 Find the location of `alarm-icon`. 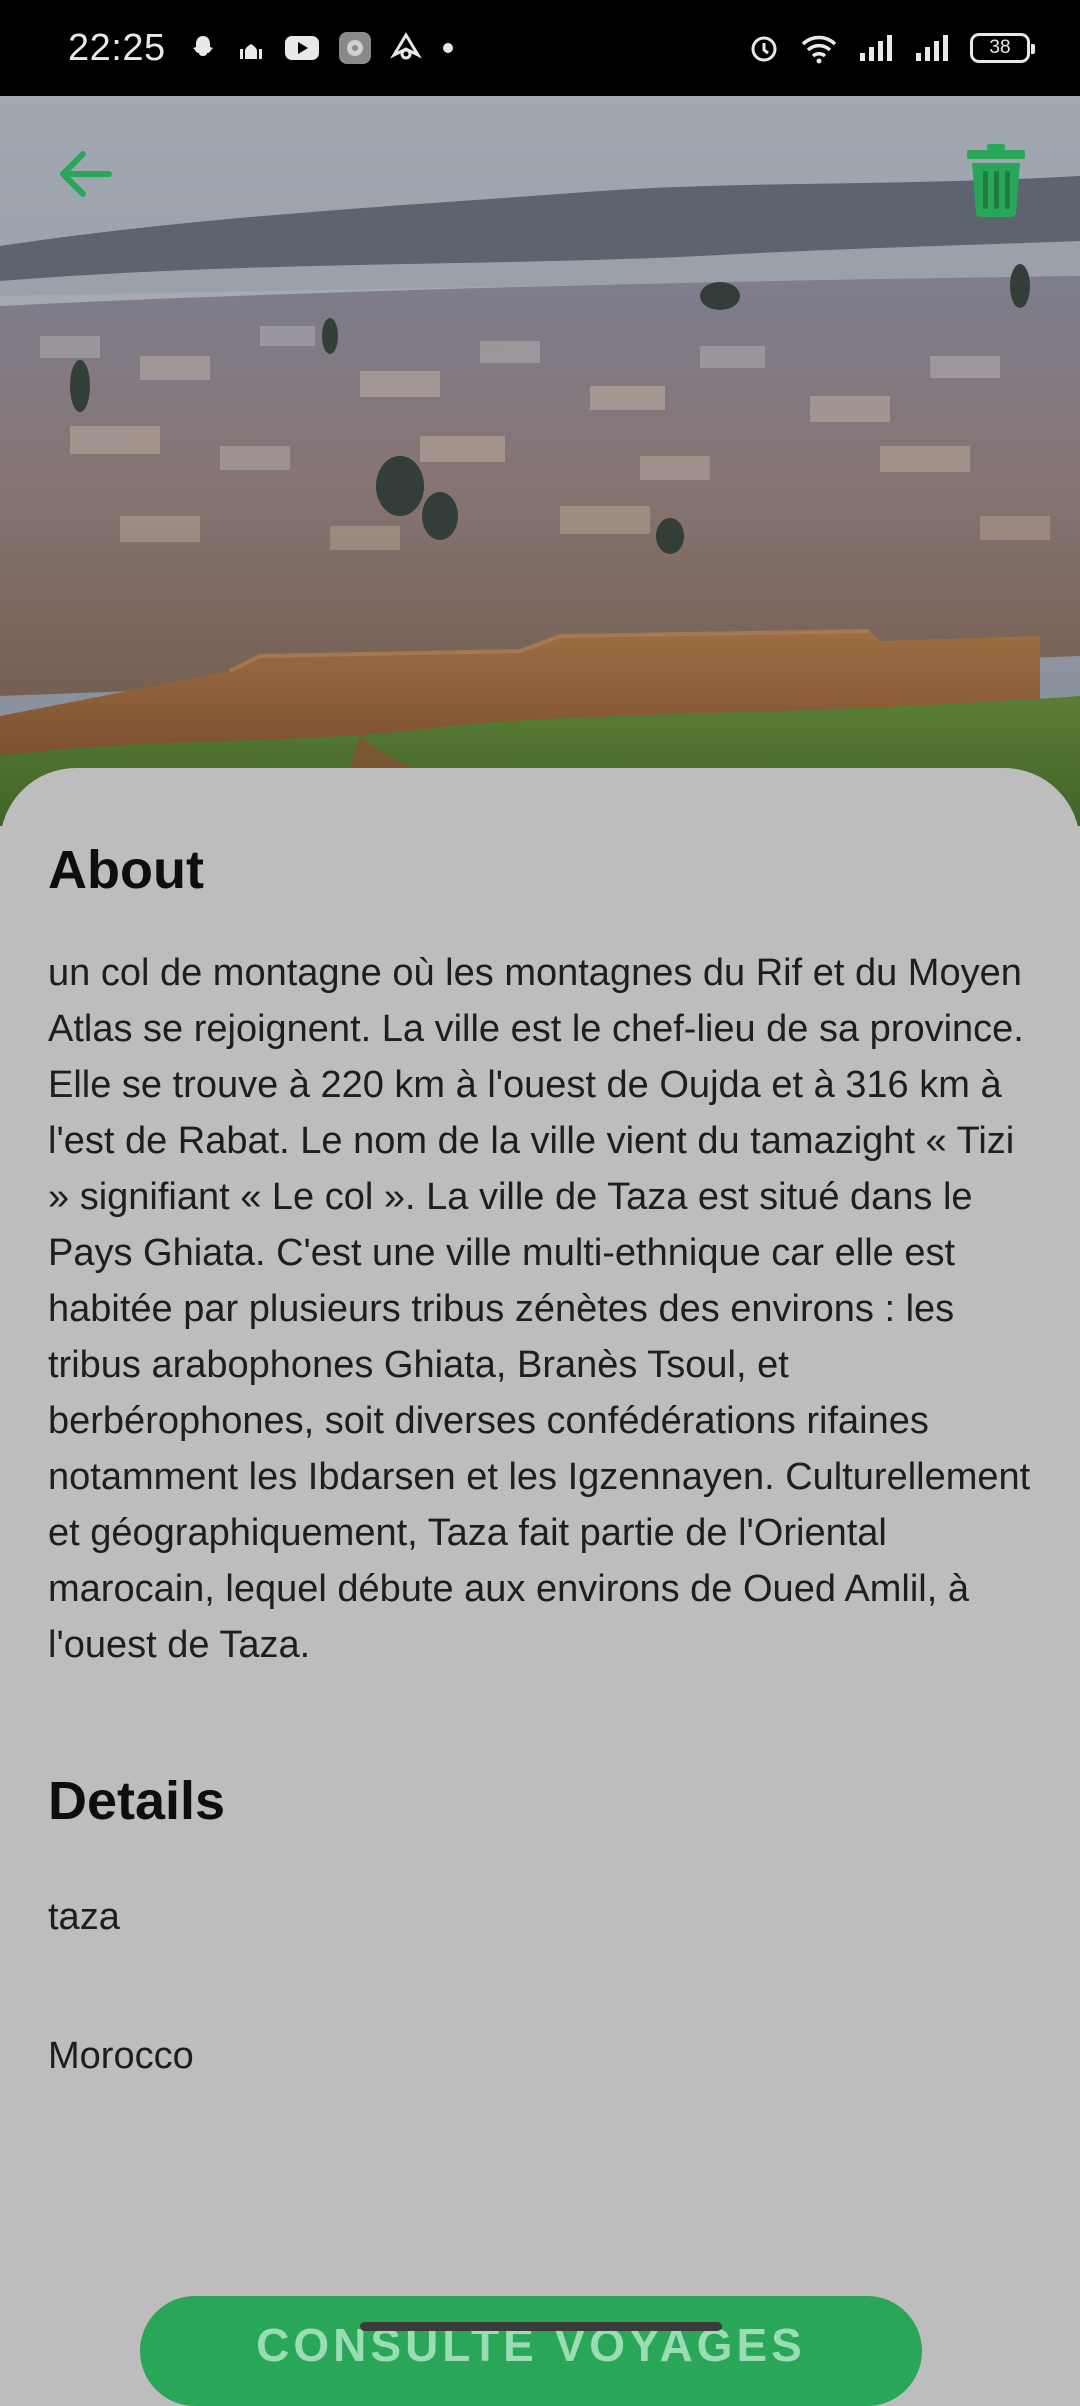

alarm-icon is located at coordinates (764, 48).